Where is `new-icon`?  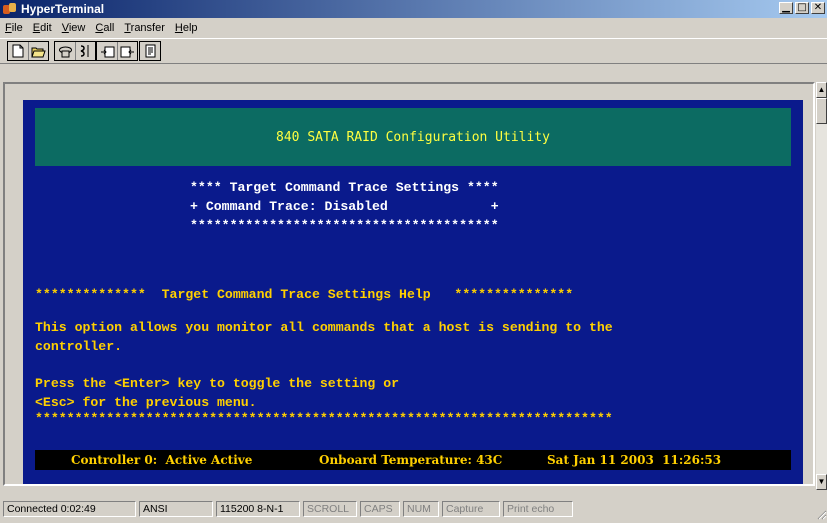
new-icon is located at coordinates (18, 51).